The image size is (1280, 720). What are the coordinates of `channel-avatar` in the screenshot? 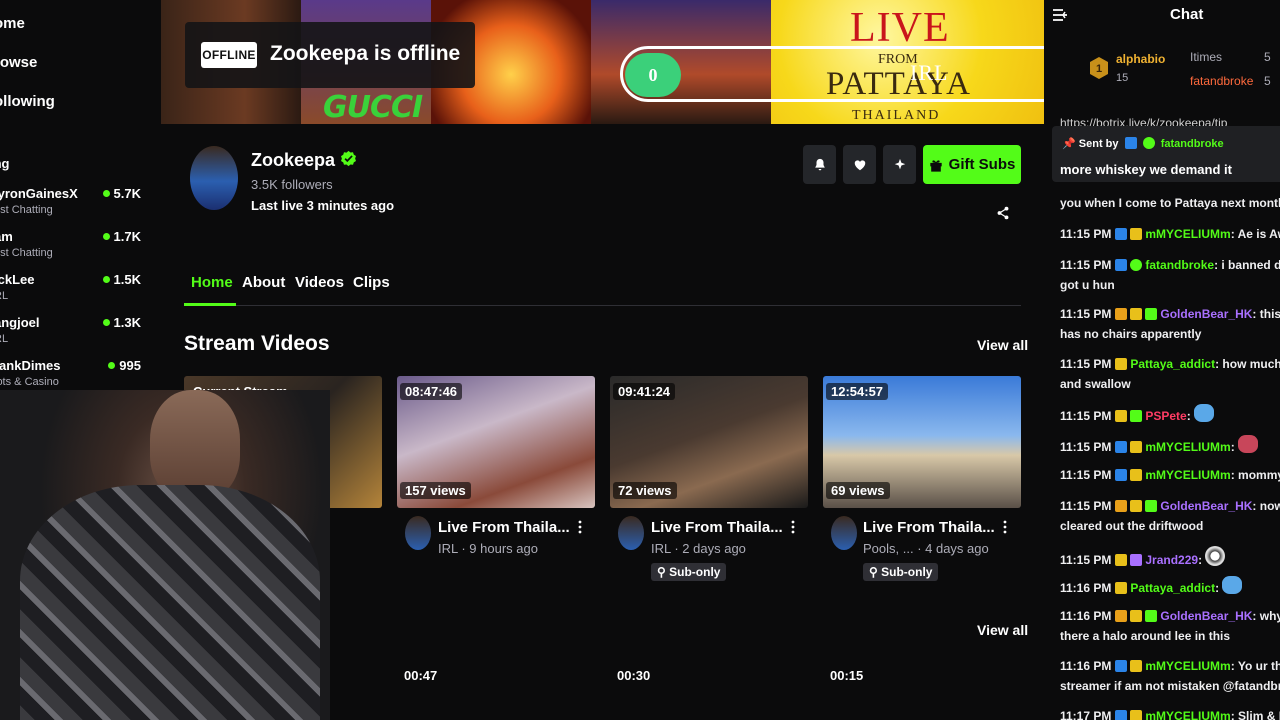 It's located at (214, 178).